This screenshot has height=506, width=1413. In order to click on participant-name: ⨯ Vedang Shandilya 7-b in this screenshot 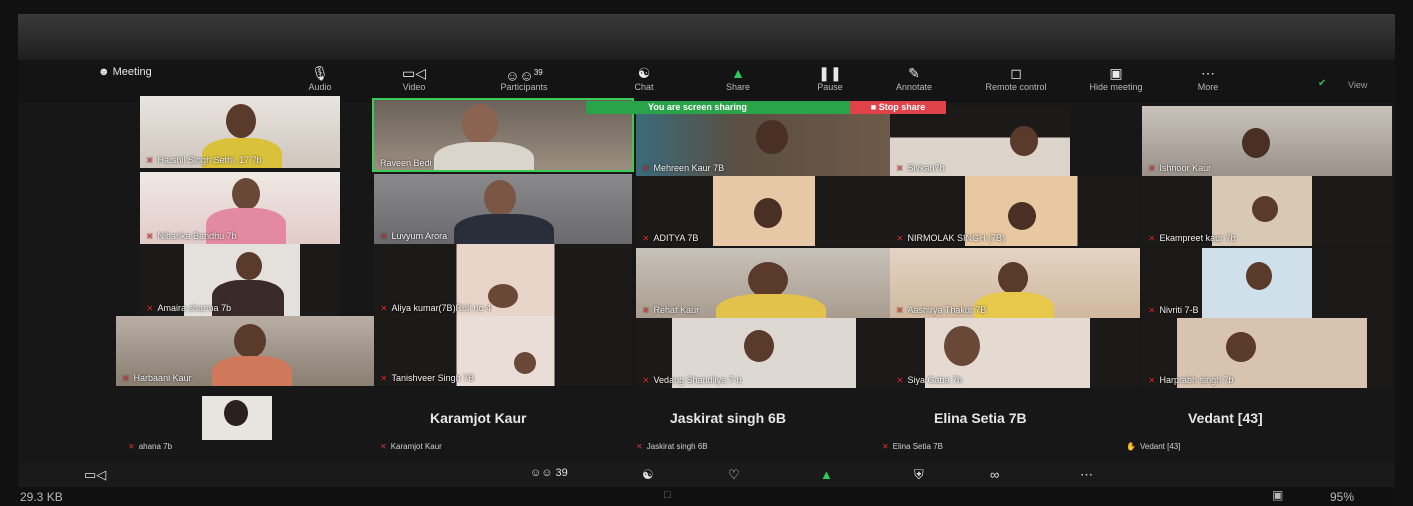, I will do `click(692, 380)`.